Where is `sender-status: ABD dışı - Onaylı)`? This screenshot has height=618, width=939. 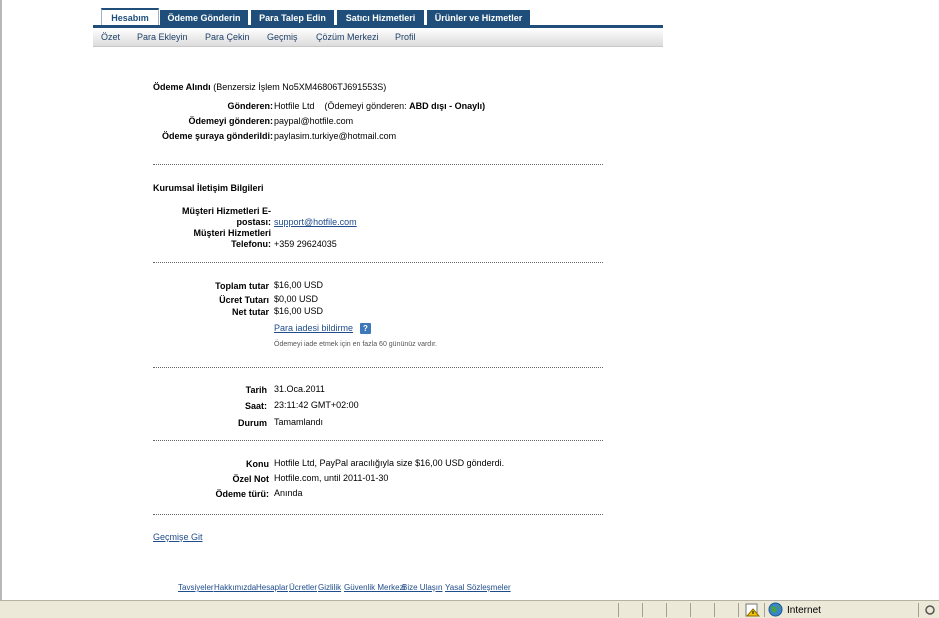 sender-status: ABD dışı - Onaylı) is located at coordinates (447, 106).